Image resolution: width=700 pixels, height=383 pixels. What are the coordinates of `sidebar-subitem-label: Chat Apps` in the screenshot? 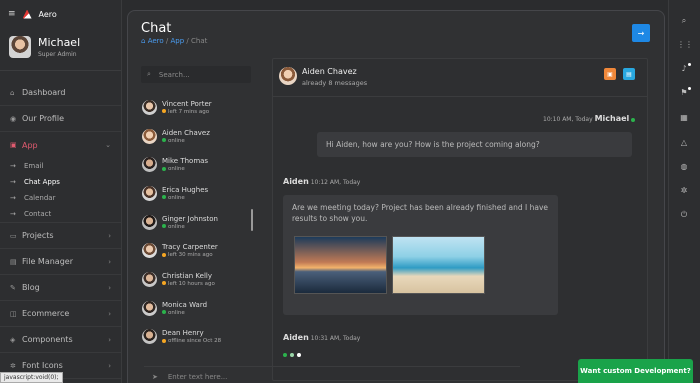 It's located at (42, 182).